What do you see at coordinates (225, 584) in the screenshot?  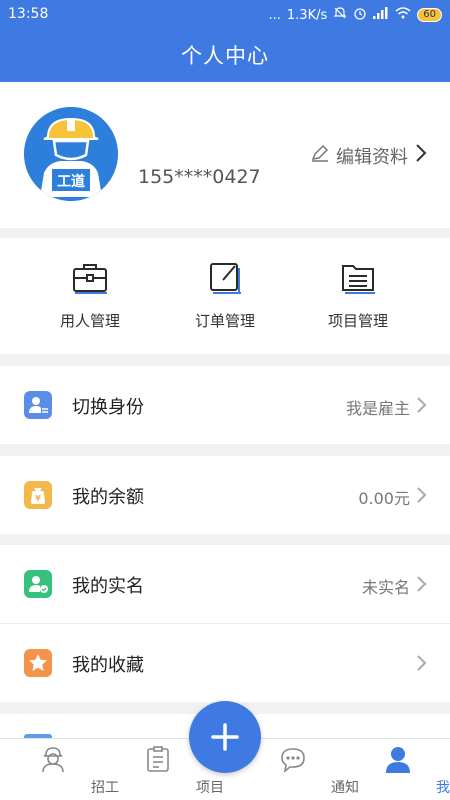 I see `menu-real-name: 我的实名 未实名` at bounding box center [225, 584].